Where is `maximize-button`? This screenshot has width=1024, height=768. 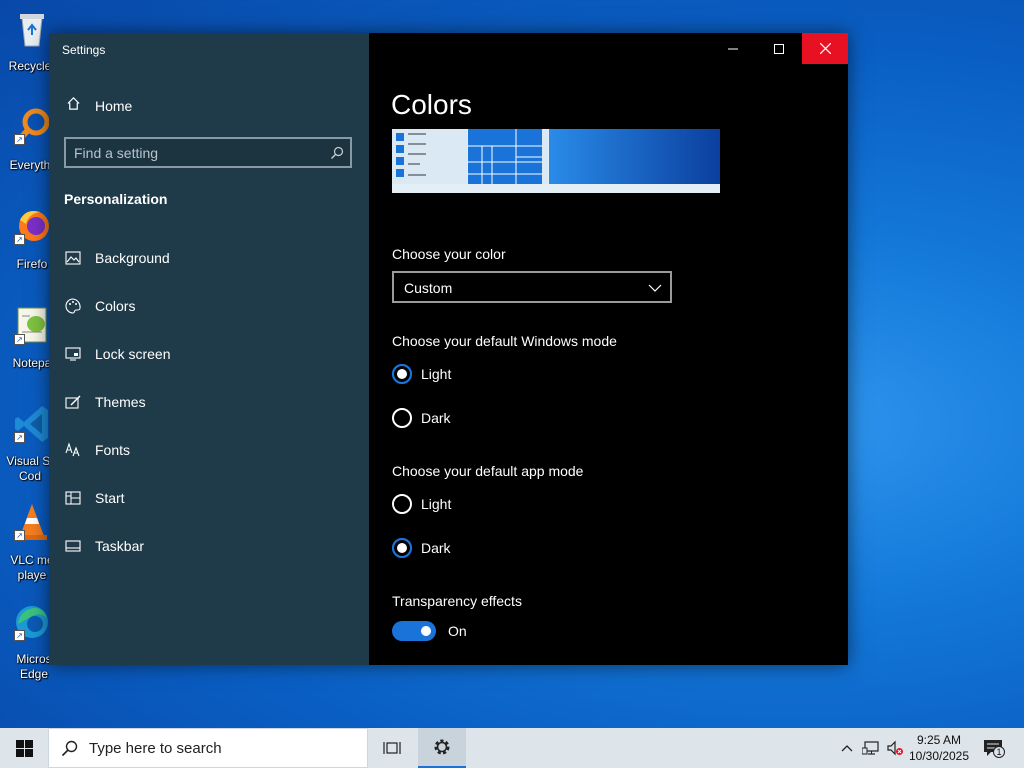
maximize-button is located at coordinates (779, 48).